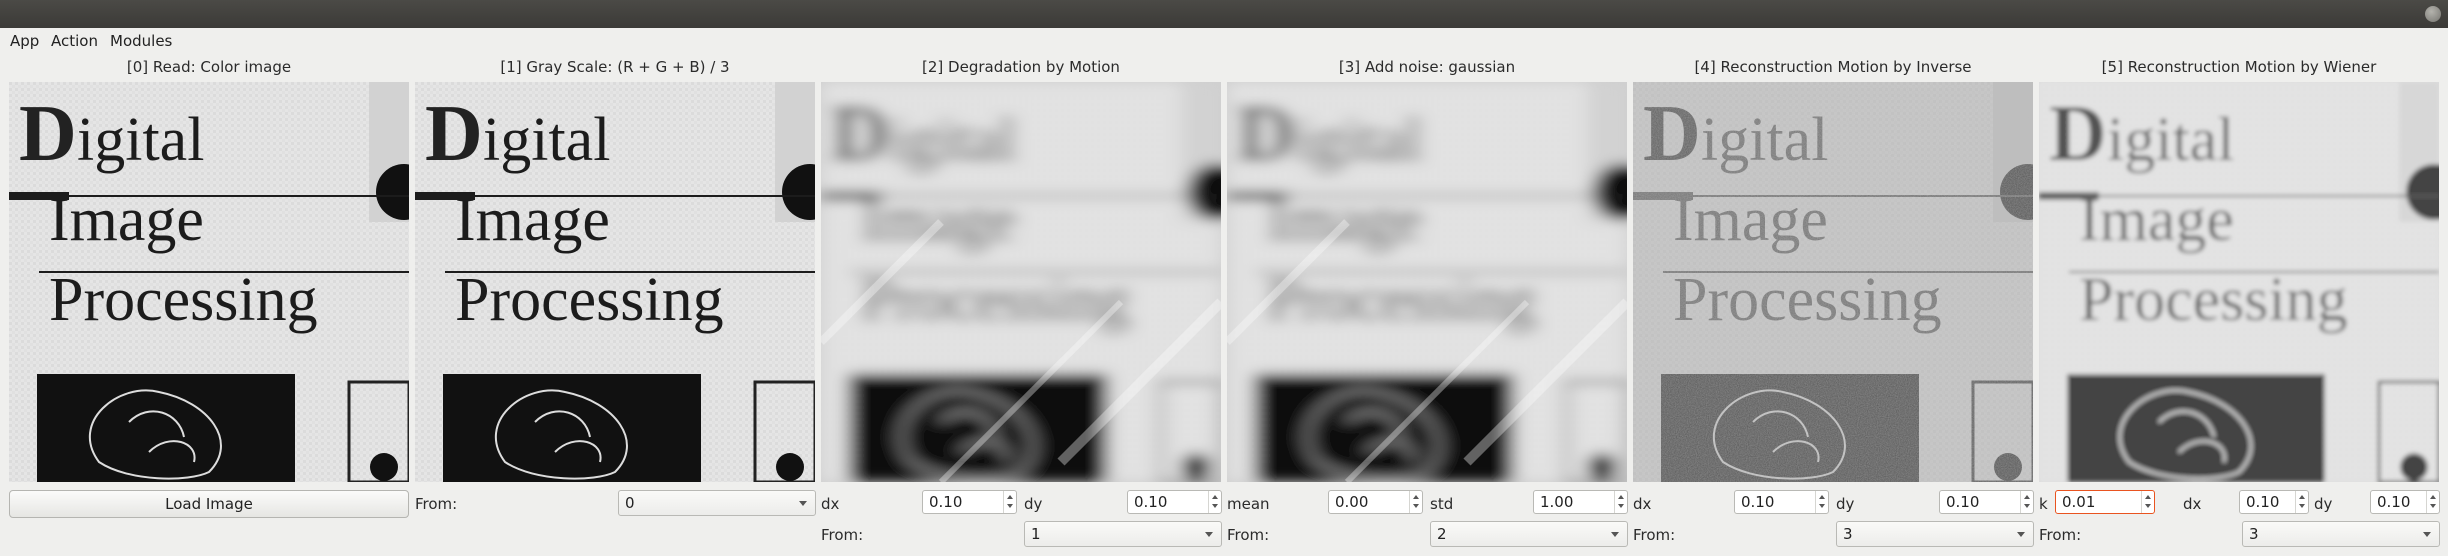 This screenshot has height=556, width=2448. Describe the element at coordinates (1442, 504) in the screenshot. I see `std-label: std` at that location.